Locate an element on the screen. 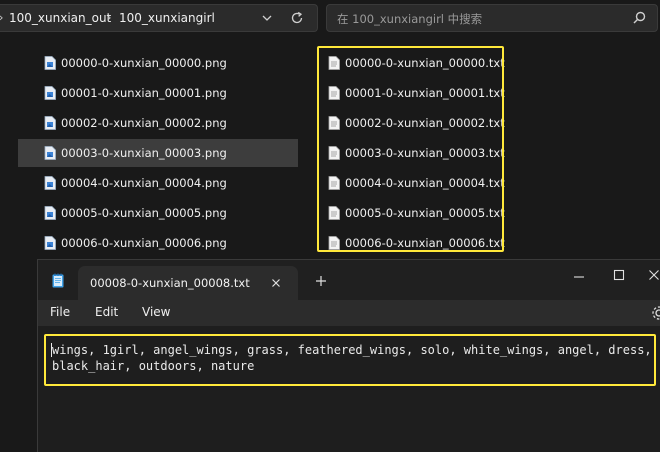 Image resolution: width=660 pixels, height=452 pixels. file-item-png-2: 00002-0-xunxian_00002.png is located at coordinates (135, 123).